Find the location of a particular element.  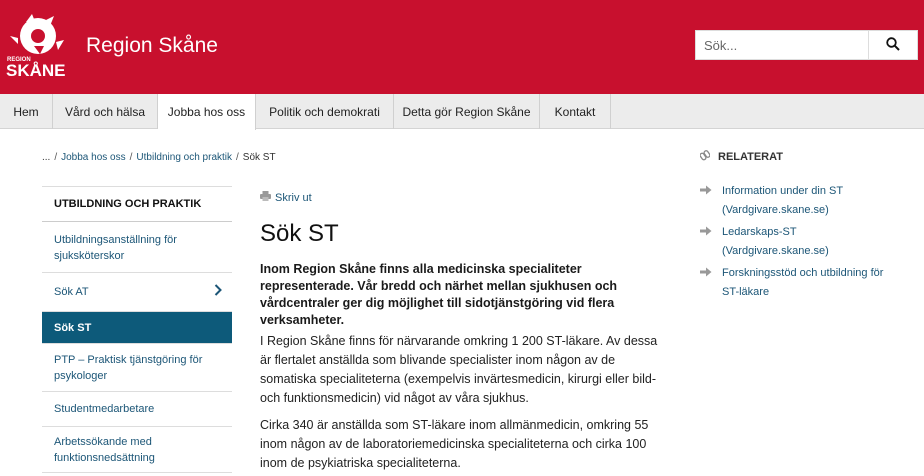

search-input is located at coordinates (782, 45).